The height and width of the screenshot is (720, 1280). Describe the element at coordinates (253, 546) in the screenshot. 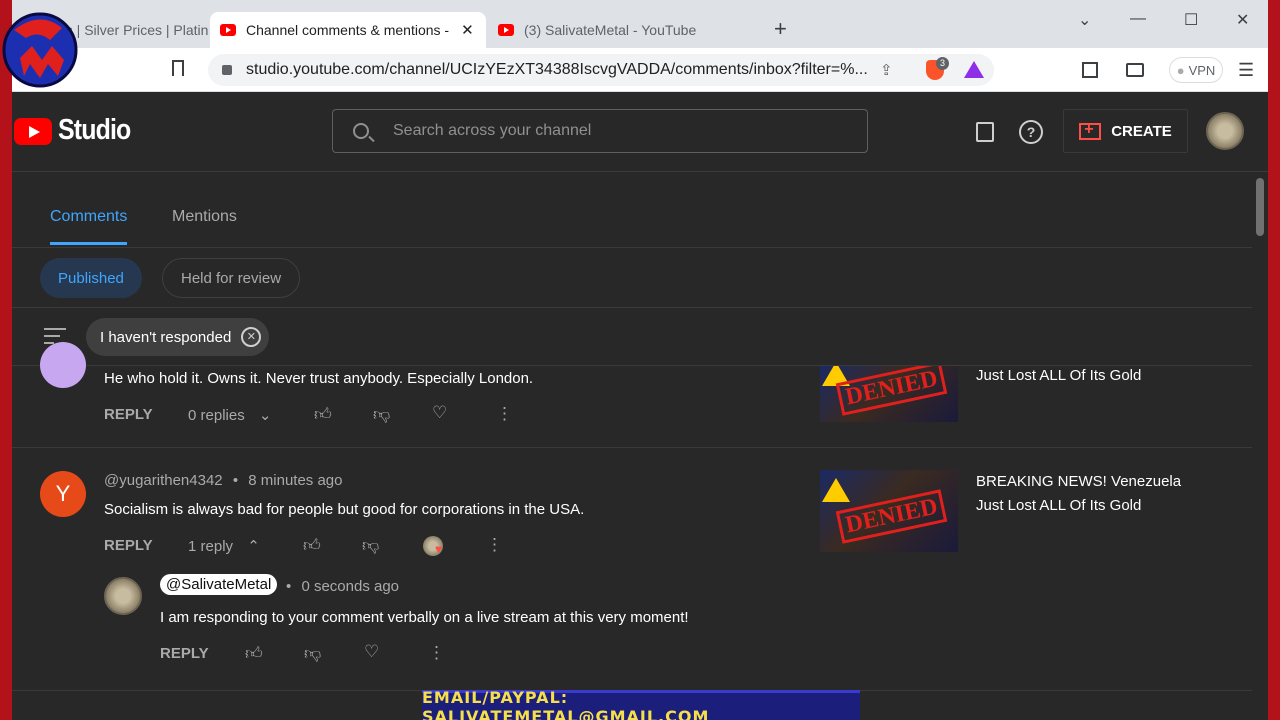

I see `chevron-up-icon: ⌃` at that location.